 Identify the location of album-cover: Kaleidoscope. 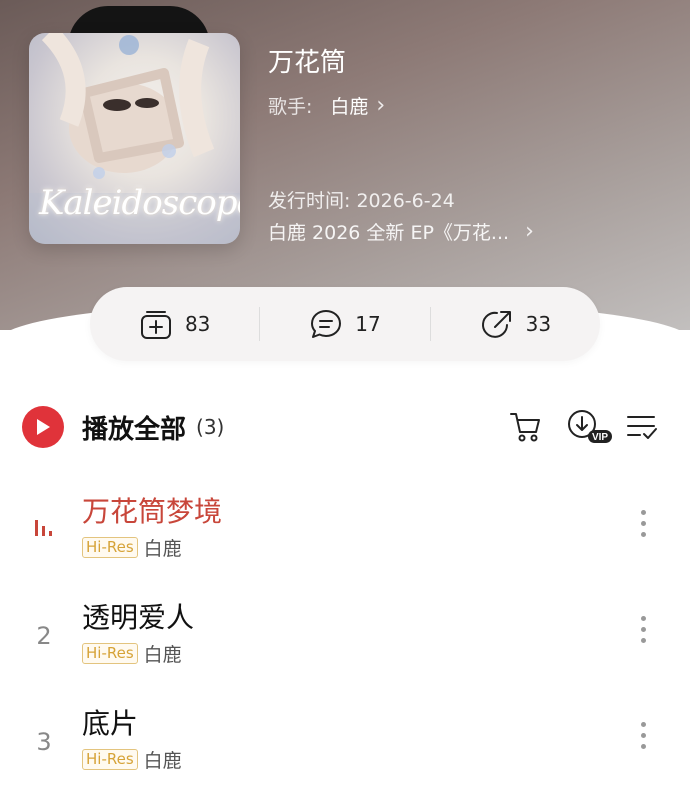
(134, 138).